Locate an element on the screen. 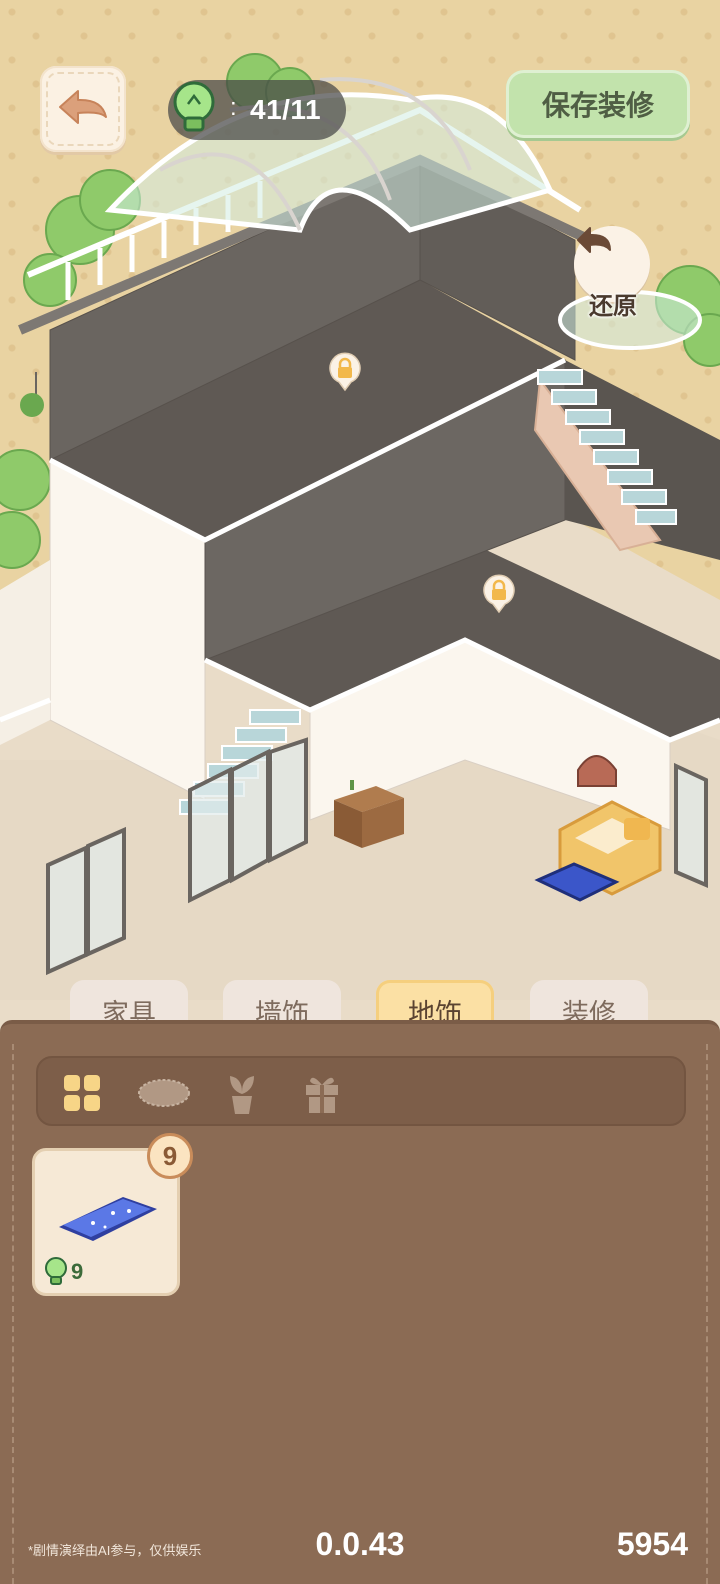  undo-icon is located at coordinates (594, 240).